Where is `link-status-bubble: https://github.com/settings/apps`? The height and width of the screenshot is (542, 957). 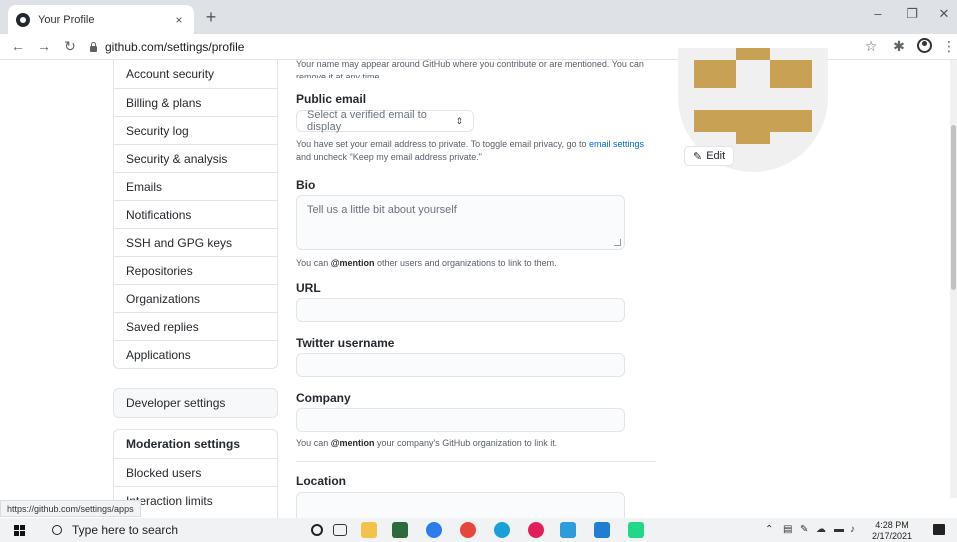 link-status-bubble: https://github.com/settings/apps is located at coordinates (70, 508).